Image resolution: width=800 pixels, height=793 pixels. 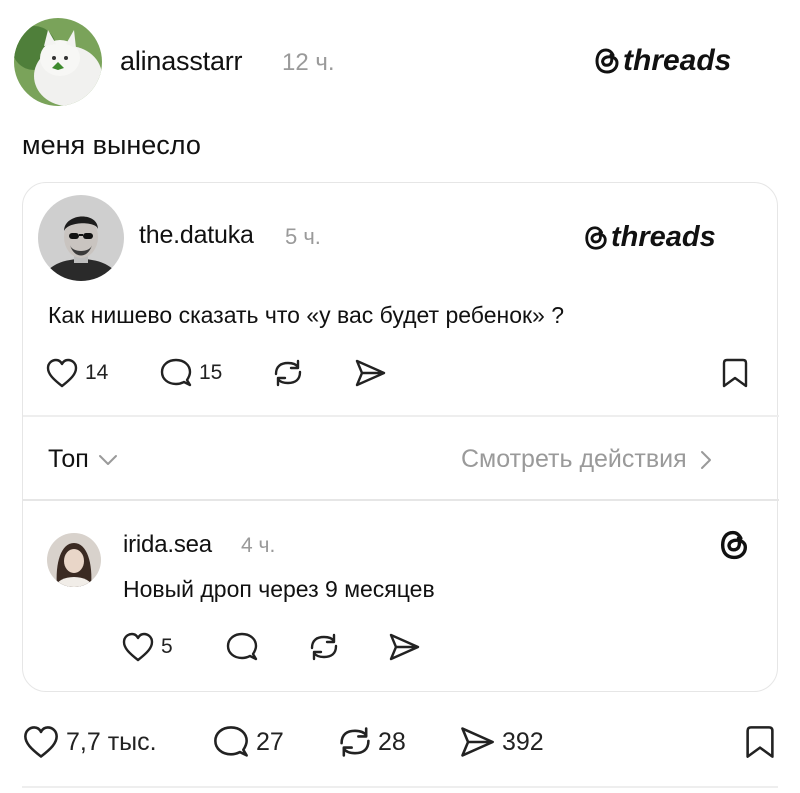 What do you see at coordinates (392, 741) in the screenshot?
I see `repost-count: 28` at bounding box center [392, 741].